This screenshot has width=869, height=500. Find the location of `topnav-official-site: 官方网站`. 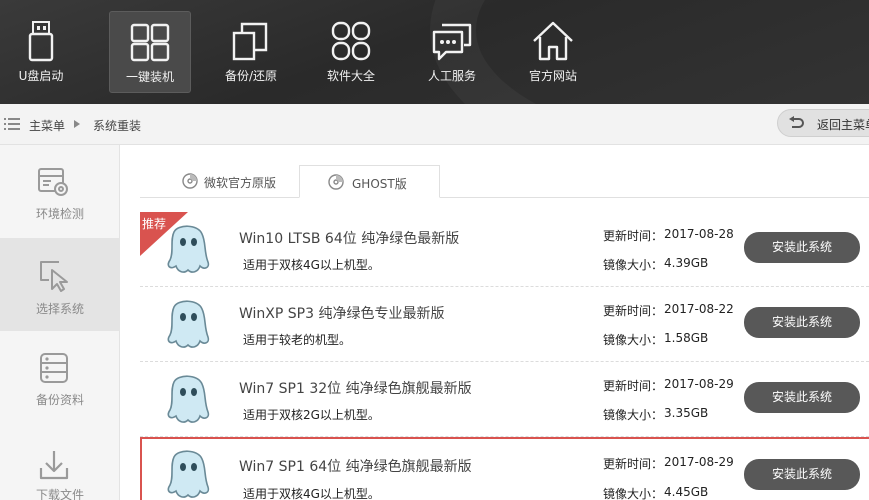

topnav-official-site: 官方网站 is located at coordinates (553, 52).